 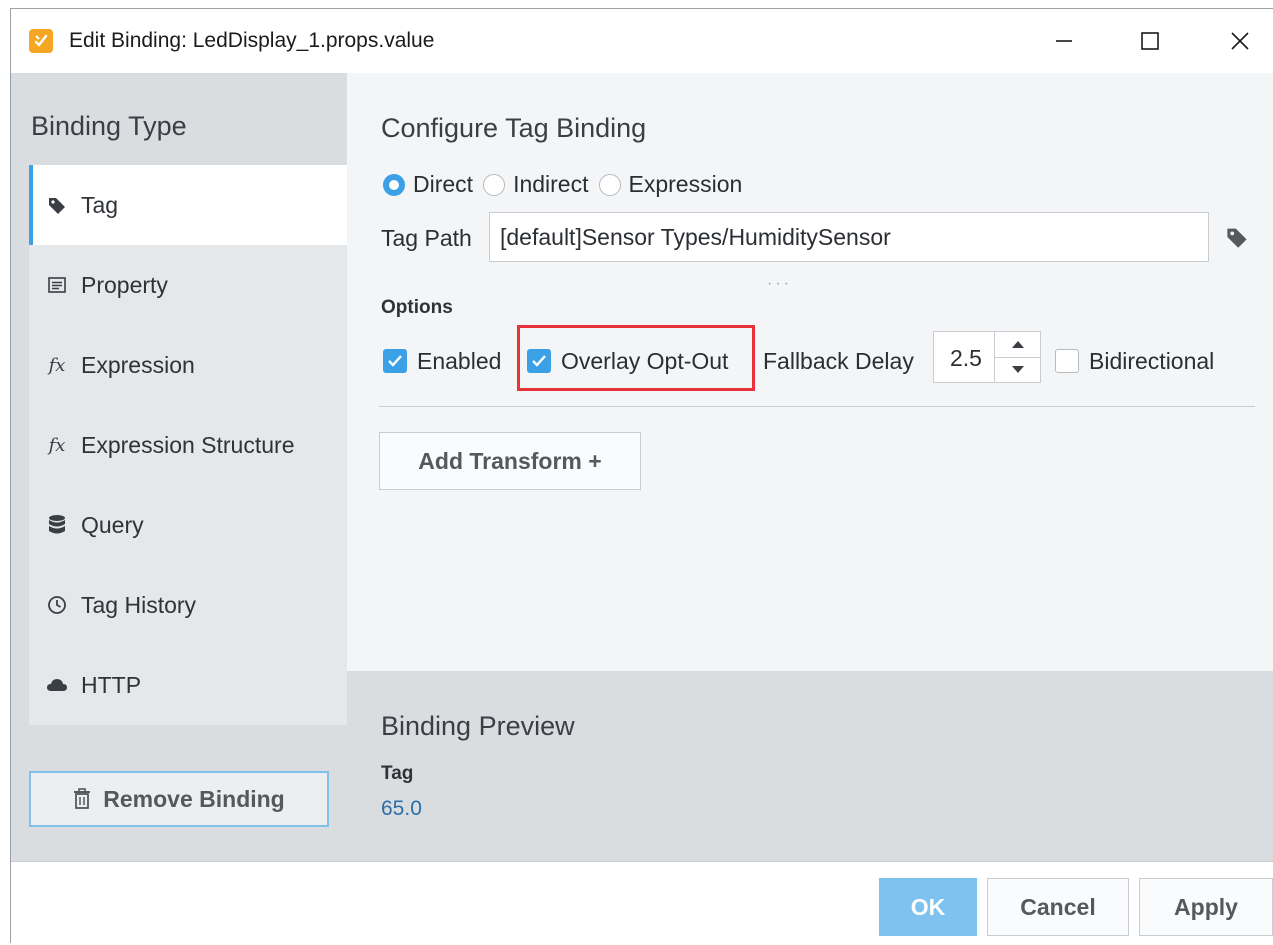 What do you see at coordinates (642, 41) in the screenshot?
I see `title-bar: Edit Binding: LedDisplay_1.props.value` at bounding box center [642, 41].